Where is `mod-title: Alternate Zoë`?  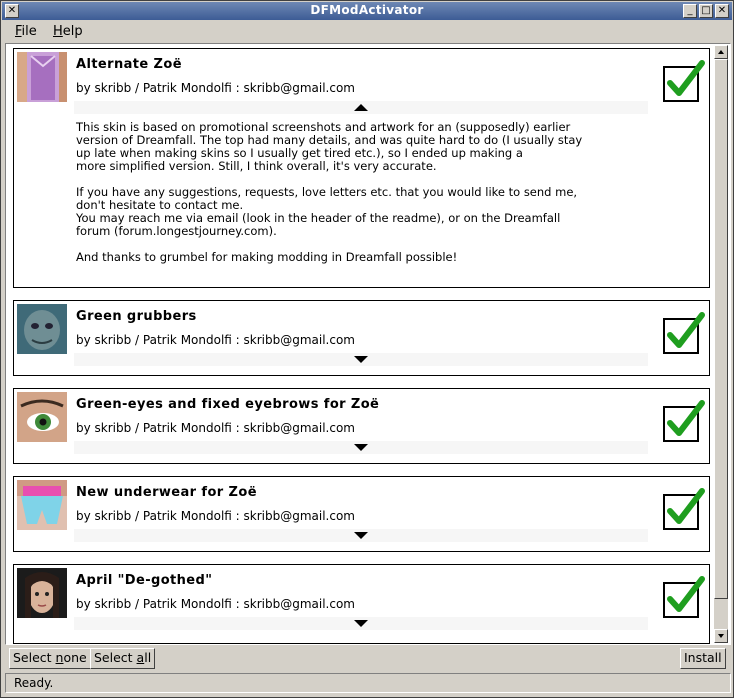
mod-title: Alternate Zoë is located at coordinates (129, 64).